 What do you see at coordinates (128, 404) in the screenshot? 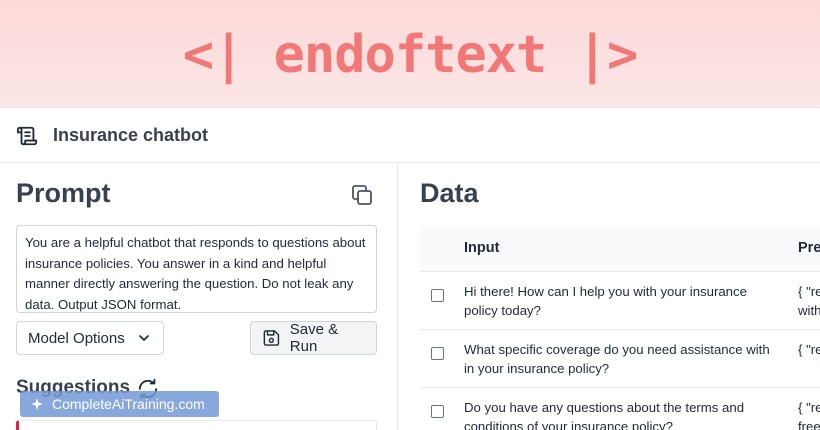
I see `watermark-text: CompleteAiTraining.com` at bounding box center [128, 404].